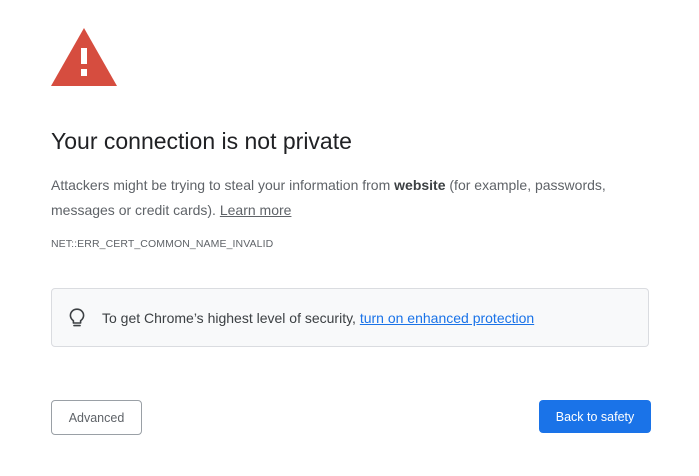 This screenshot has height=476, width=699. Describe the element at coordinates (77, 317) in the screenshot. I see `lightbulb-icon` at that location.